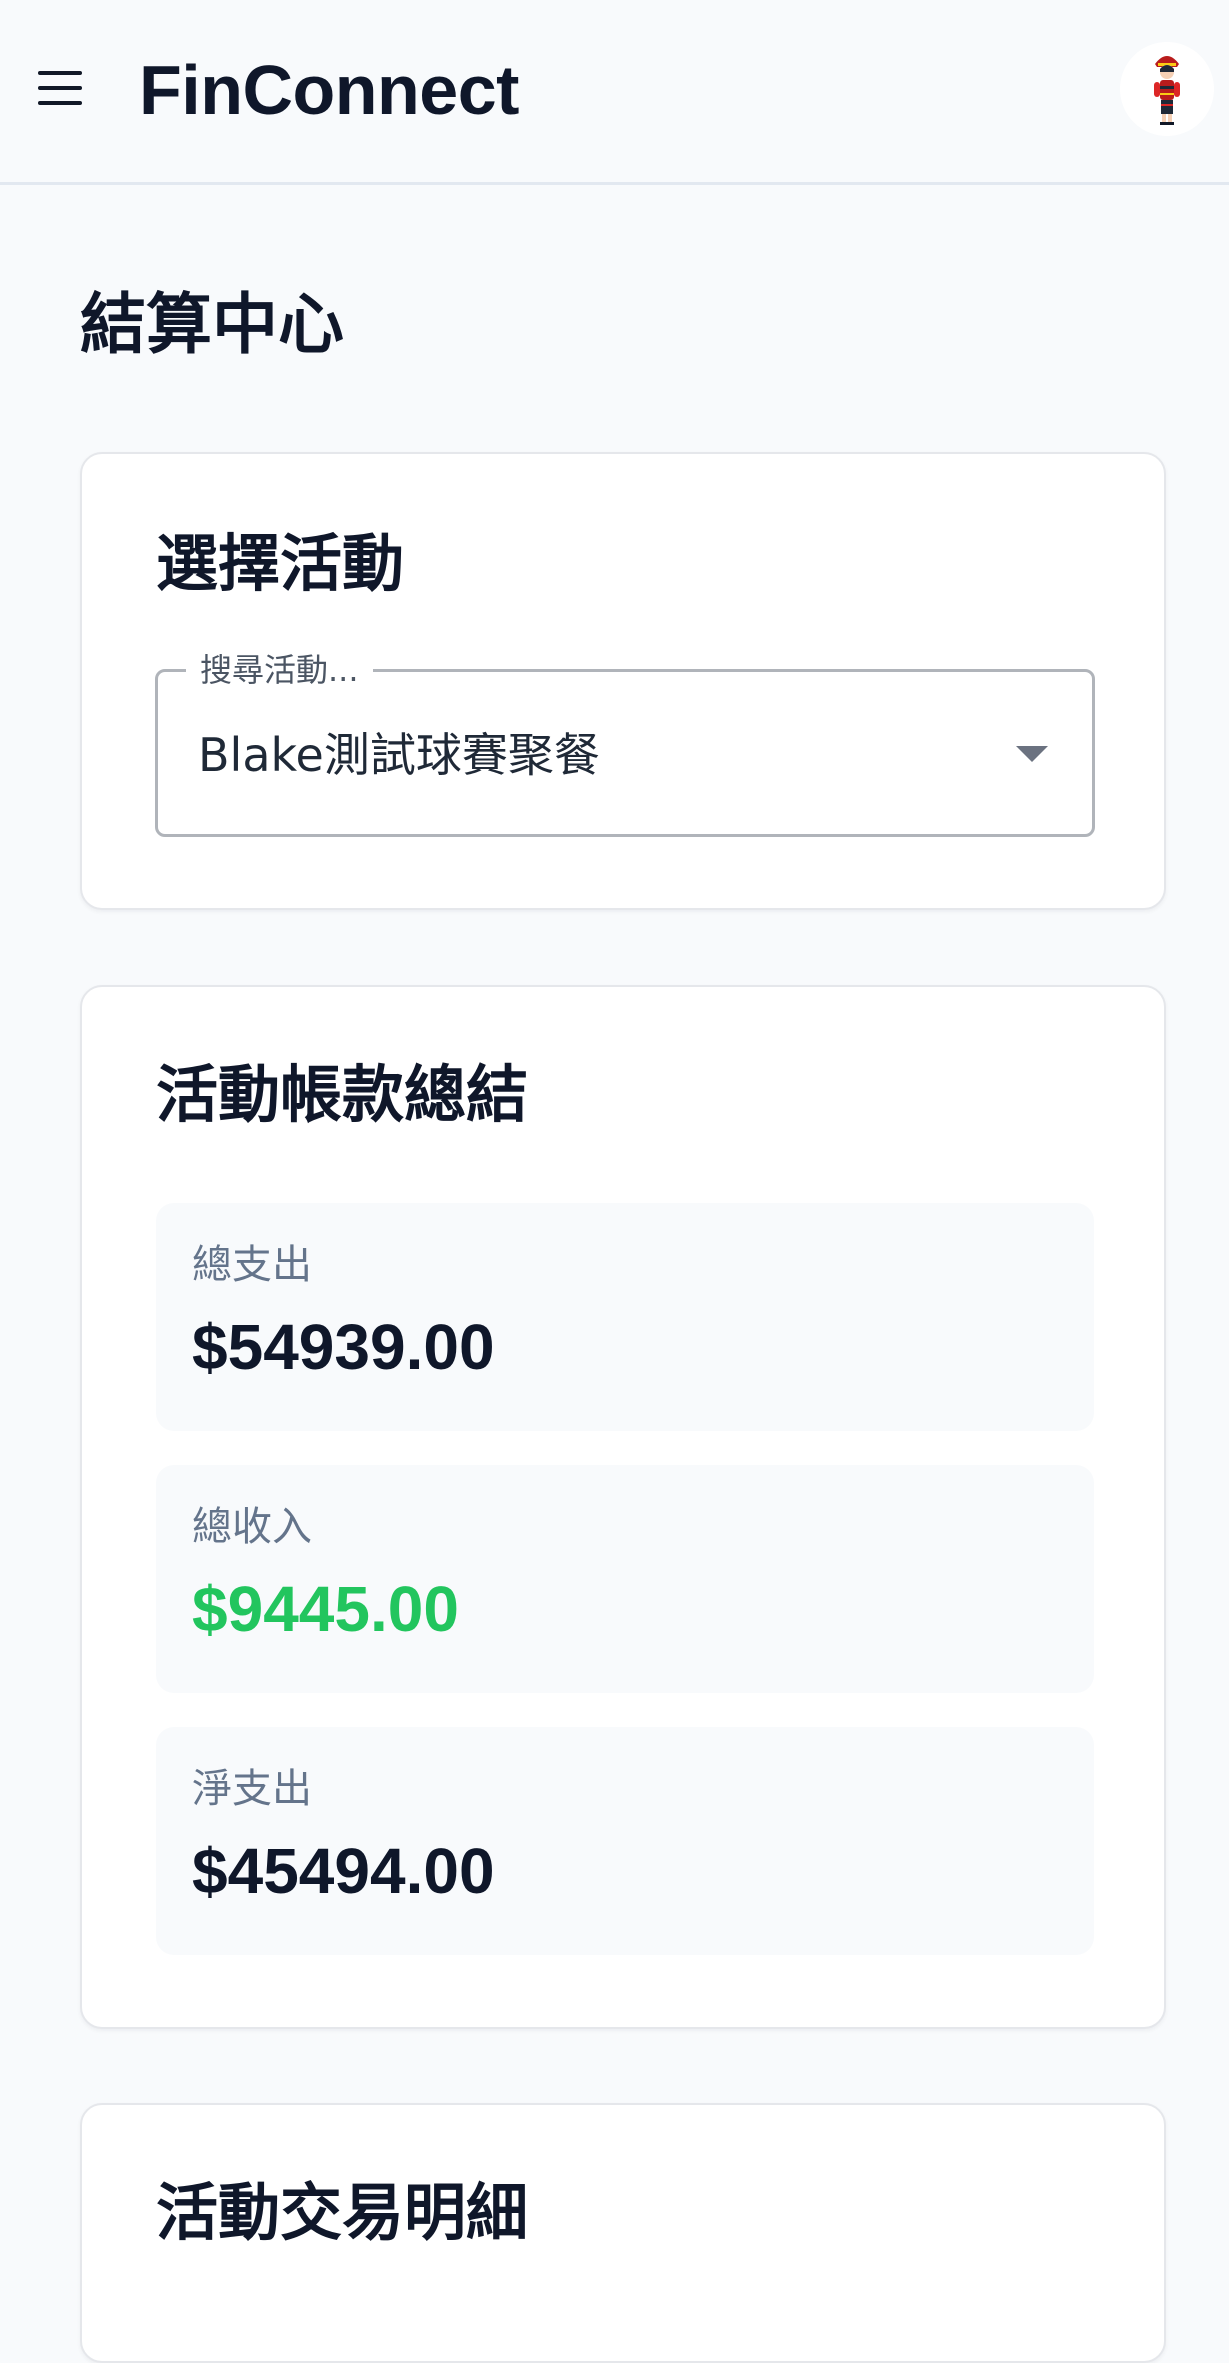 The width and height of the screenshot is (1229, 2363). Describe the element at coordinates (343, 1347) in the screenshot. I see `total-expense-value: $54939.00` at that location.